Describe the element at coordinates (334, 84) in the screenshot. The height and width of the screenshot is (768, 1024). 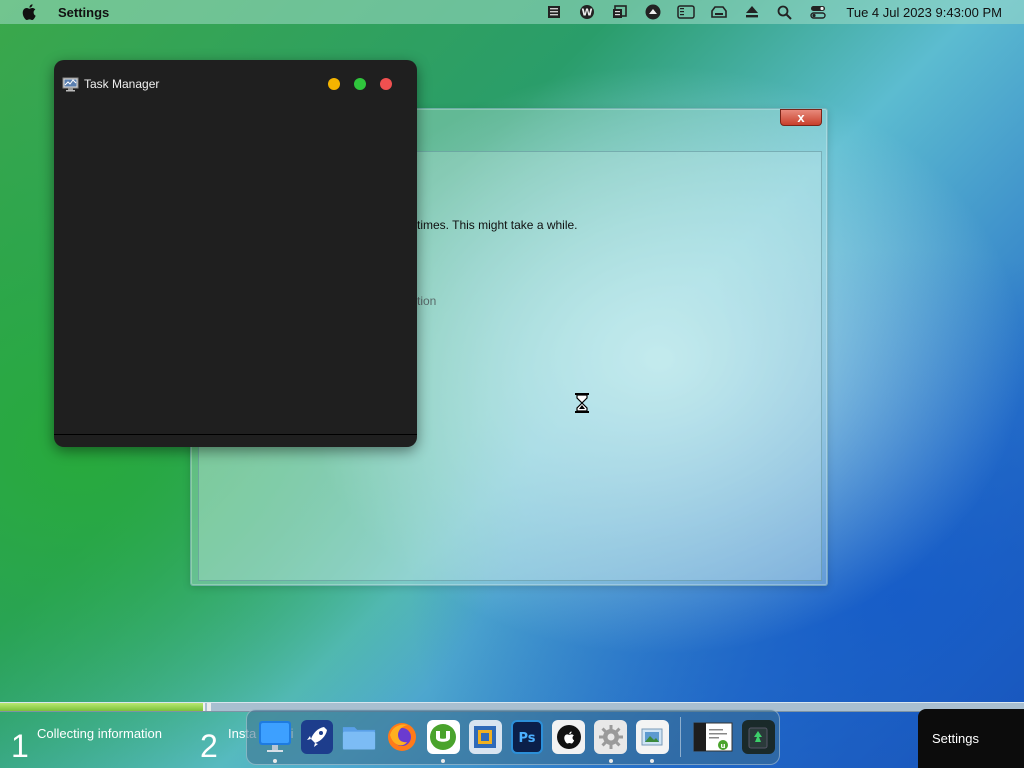
I see `minimize-button` at that location.